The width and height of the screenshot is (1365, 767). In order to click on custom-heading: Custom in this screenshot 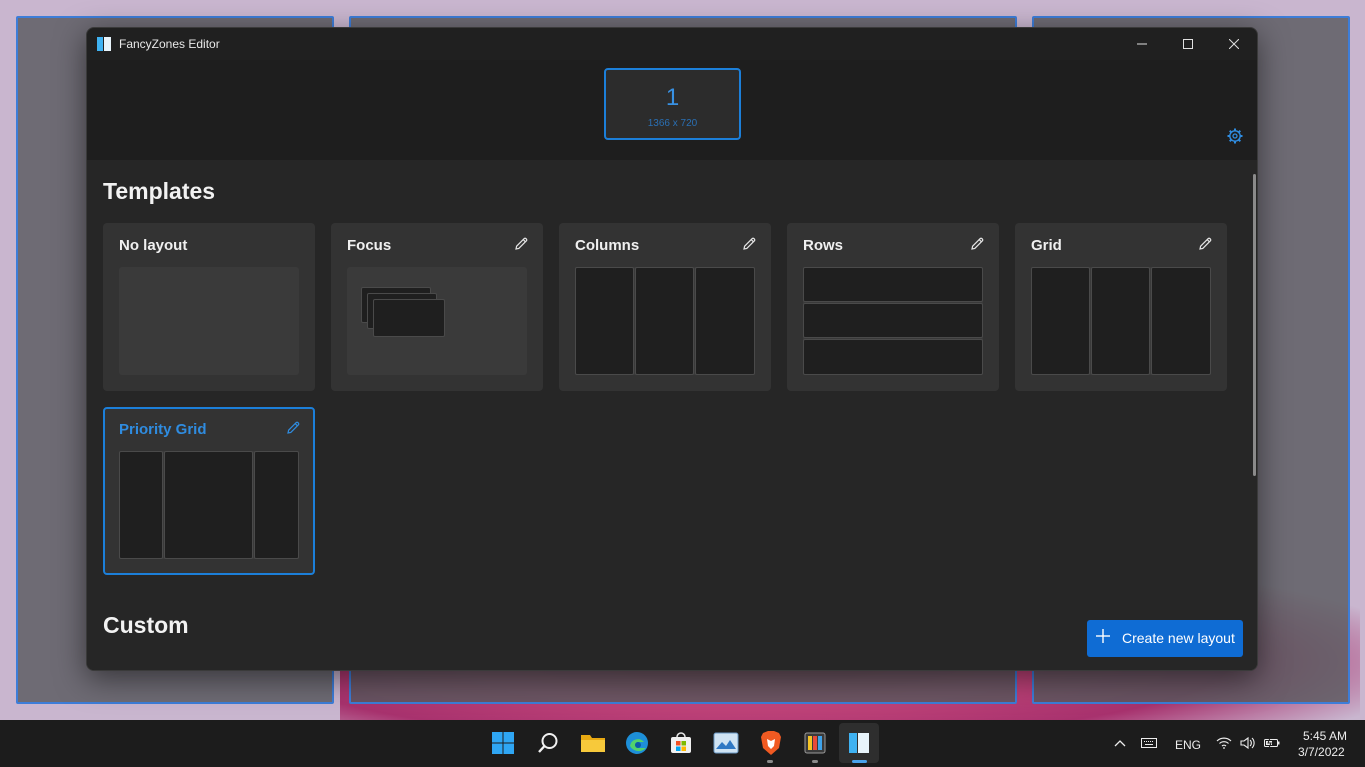, I will do `click(146, 625)`.